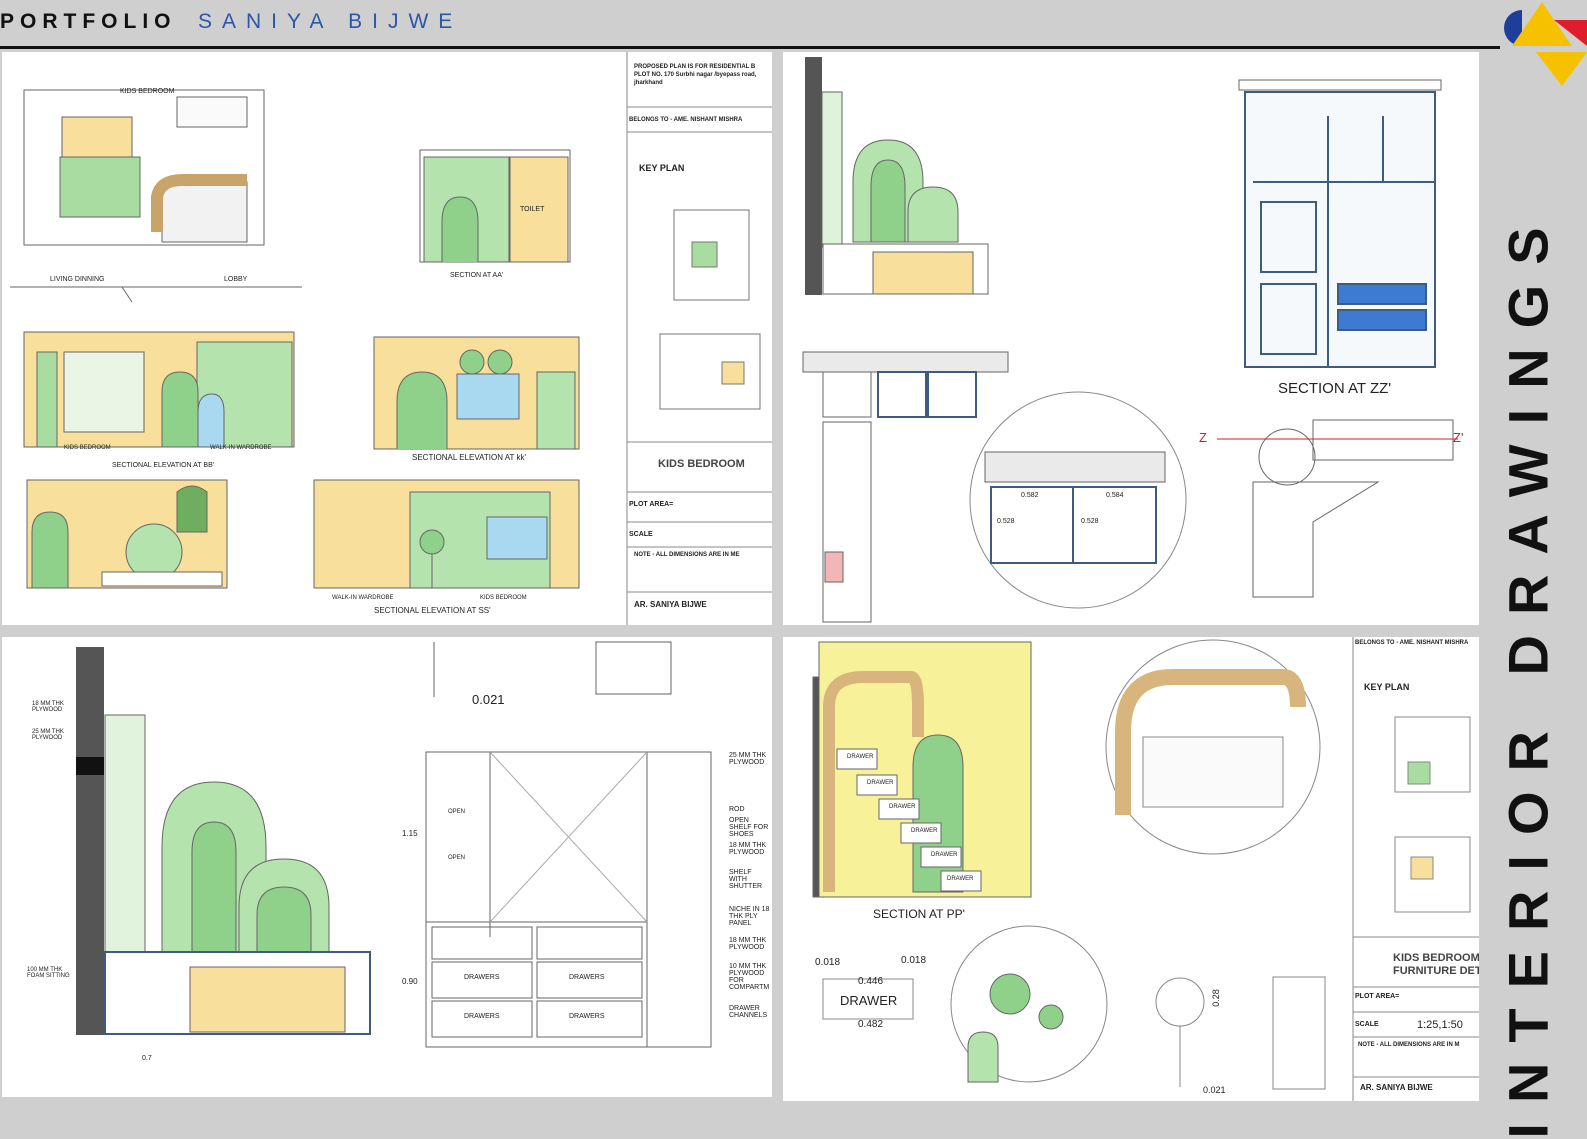 The width and height of the screenshot is (1587, 1139). What do you see at coordinates (960, 879) in the screenshot?
I see `step-drawer-6: DRAWER` at bounding box center [960, 879].